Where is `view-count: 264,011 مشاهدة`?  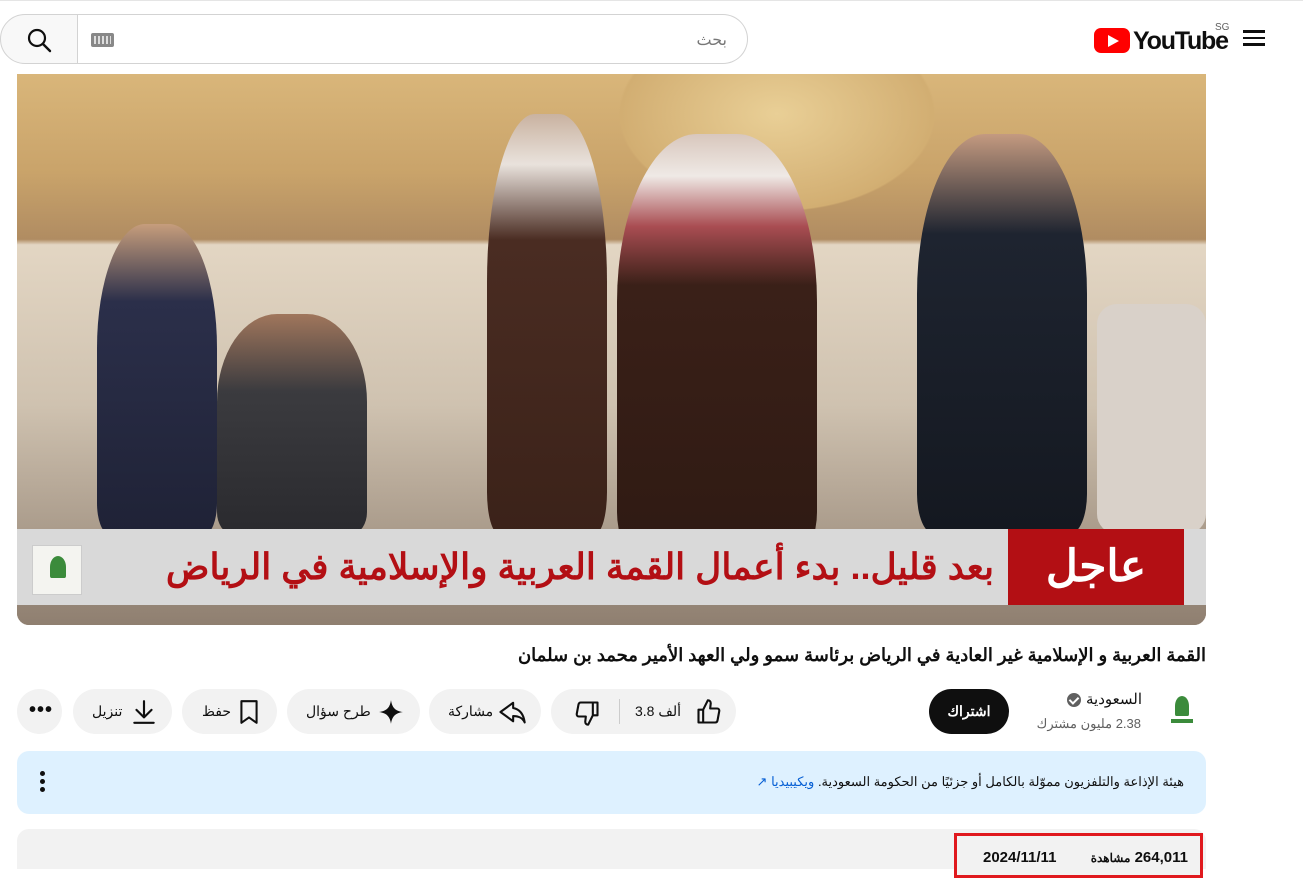
view-count: 264,011 مشاهدة is located at coordinates (1139, 857).